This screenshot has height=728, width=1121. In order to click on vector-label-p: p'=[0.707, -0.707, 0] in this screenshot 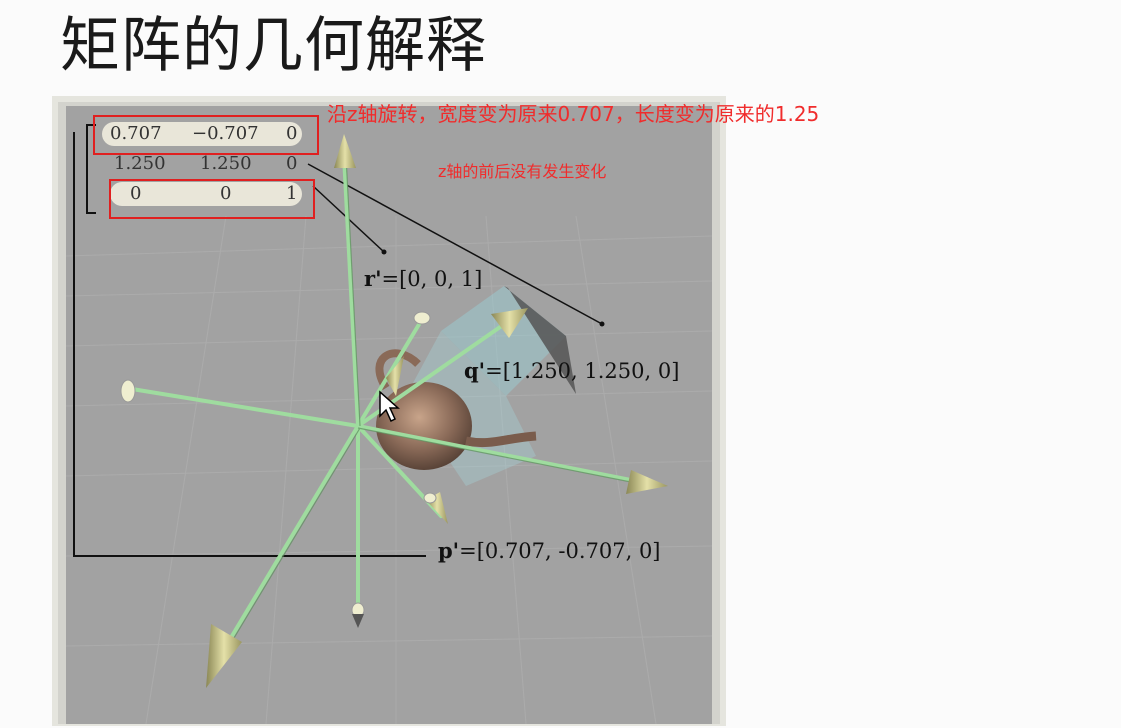, I will do `click(549, 550)`.